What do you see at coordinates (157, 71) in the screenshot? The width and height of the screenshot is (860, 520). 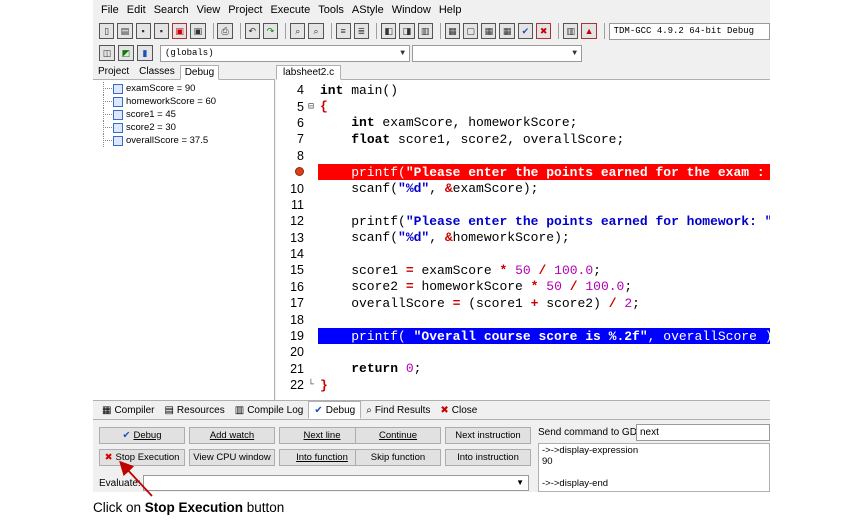 I see `tab-classes: Classes` at bounding box center [157, 71].